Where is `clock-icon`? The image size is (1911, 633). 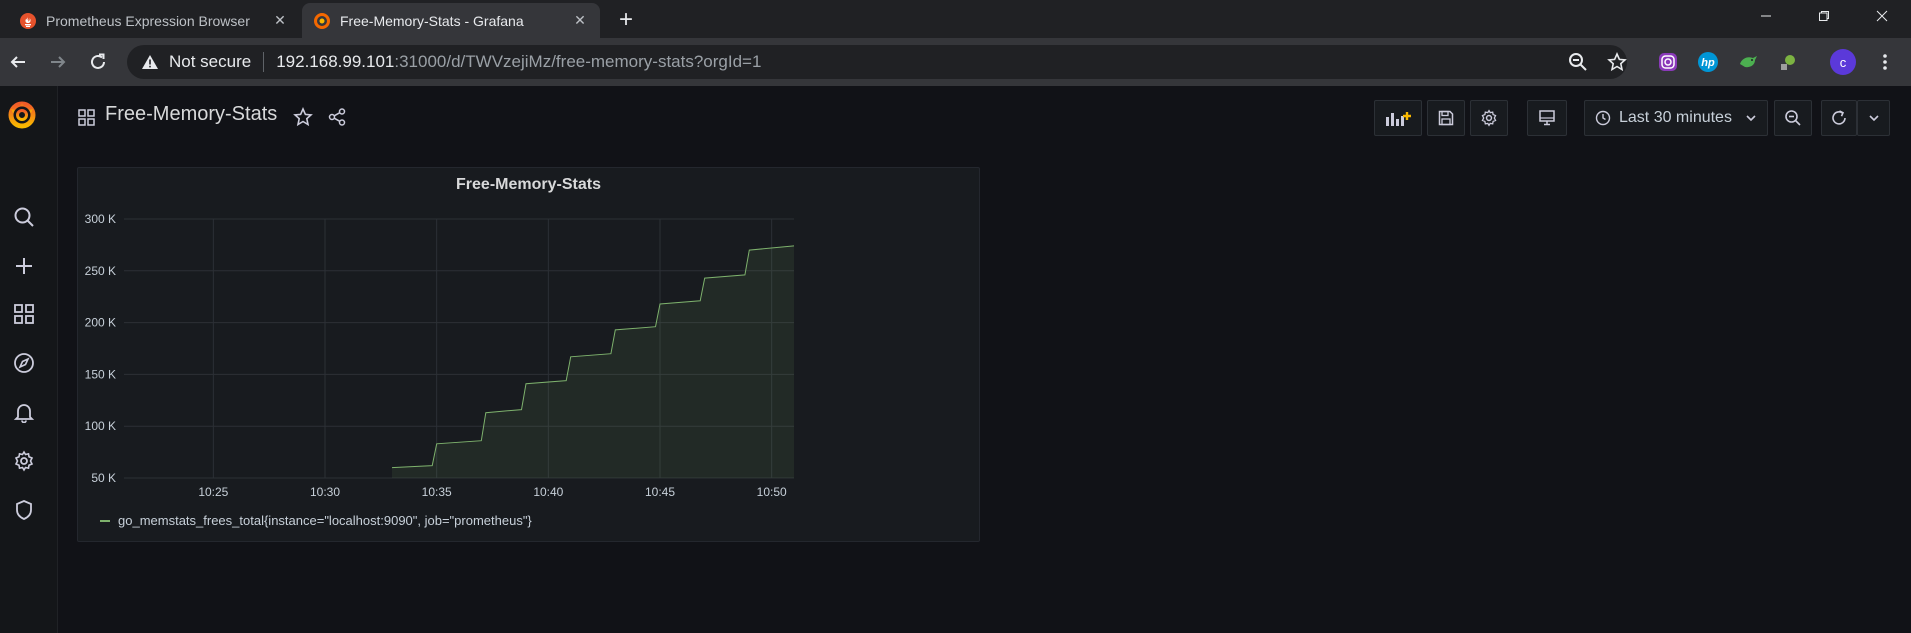 clock-icon is located at coordinates (1603, 118).